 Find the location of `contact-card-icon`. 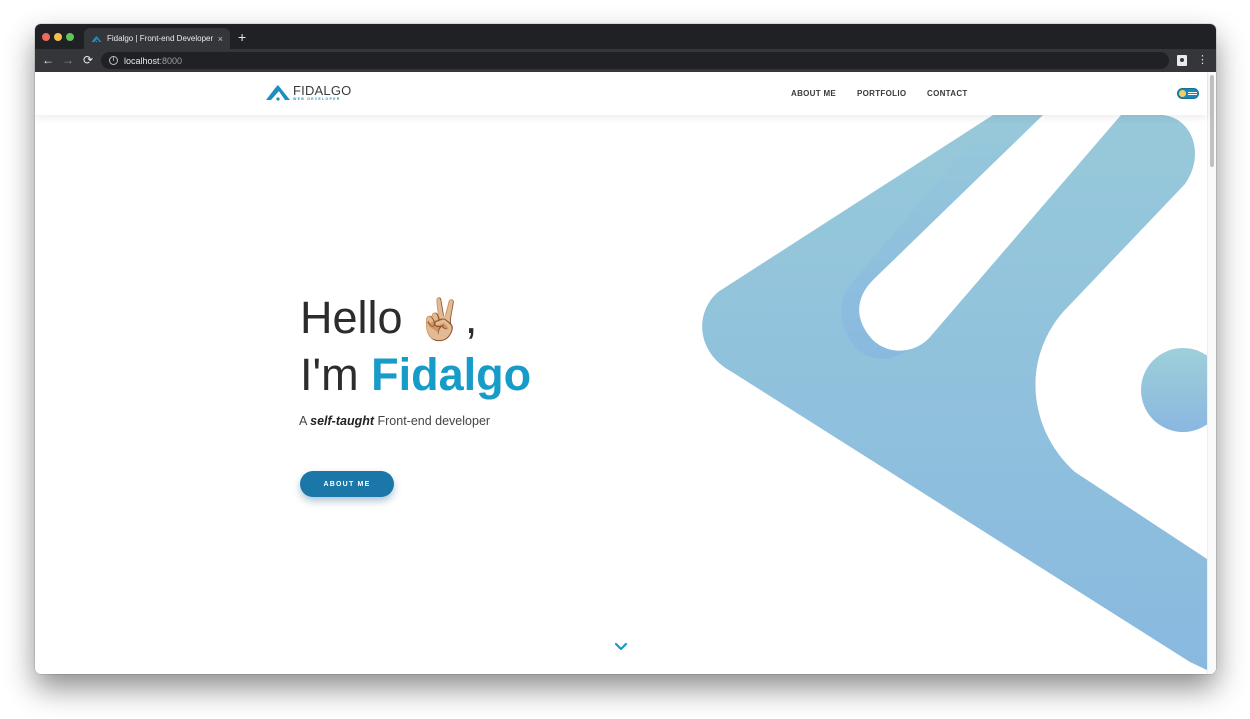

contact-card-icon is located at coordinates (1182, 60).